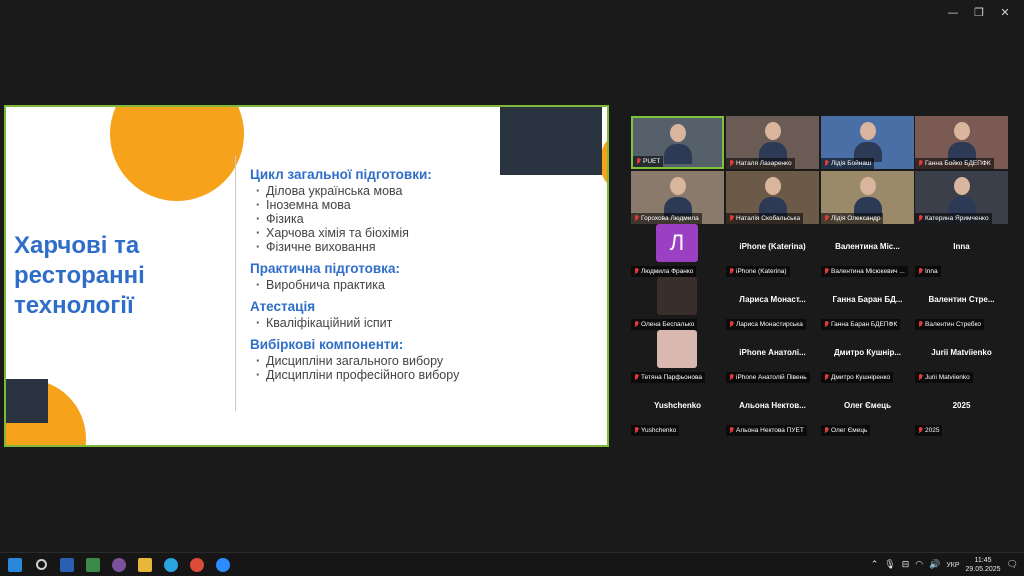 The image size is (1024, 576). I want to click on windows-logo-icon, so click(15, 564).